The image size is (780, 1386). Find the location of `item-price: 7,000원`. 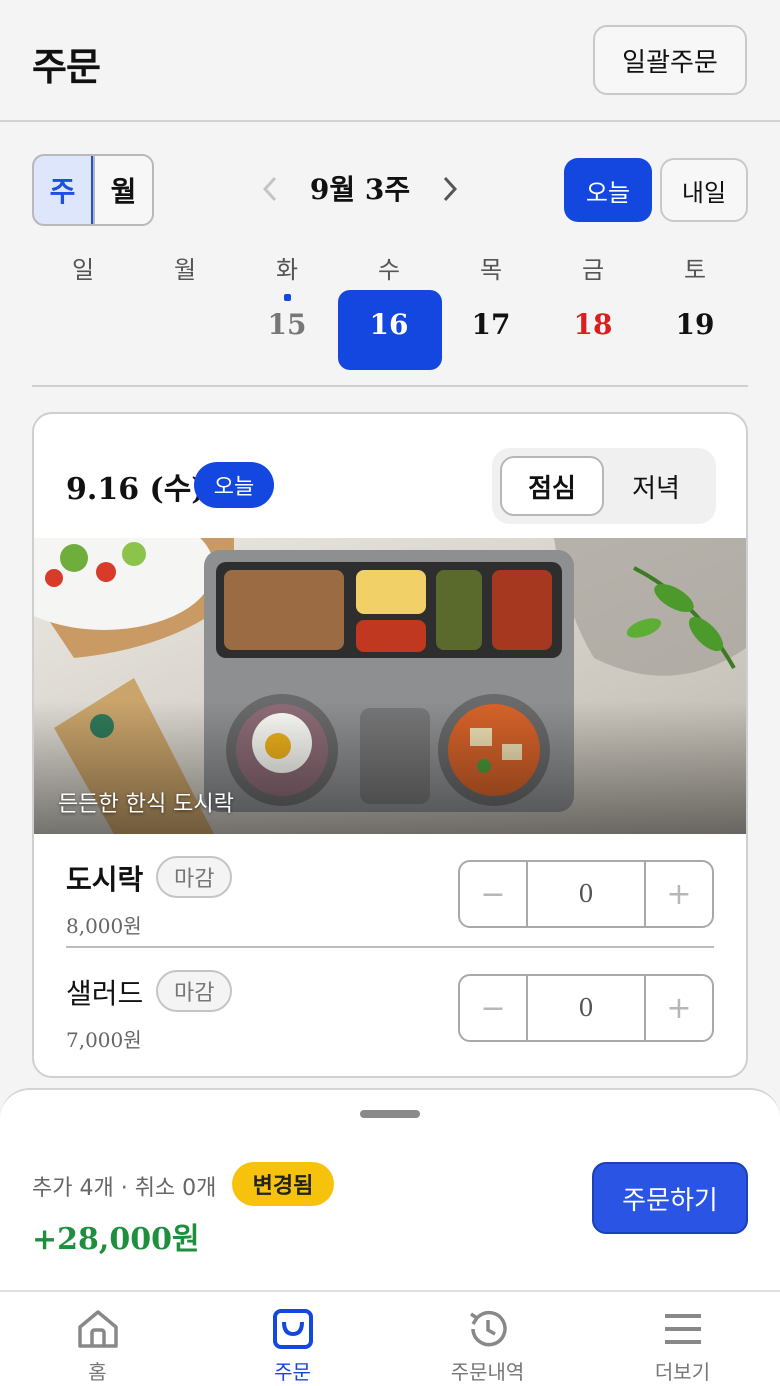

item-price: 7,000원 is located at coordinates (104, 1040).